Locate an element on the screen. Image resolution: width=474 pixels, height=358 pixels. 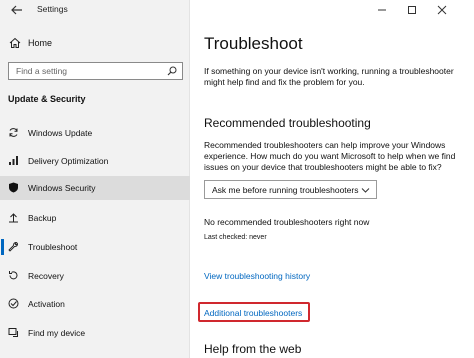
sidebar-item-windows-update: Windows Update is located at coordinates (95, 133).